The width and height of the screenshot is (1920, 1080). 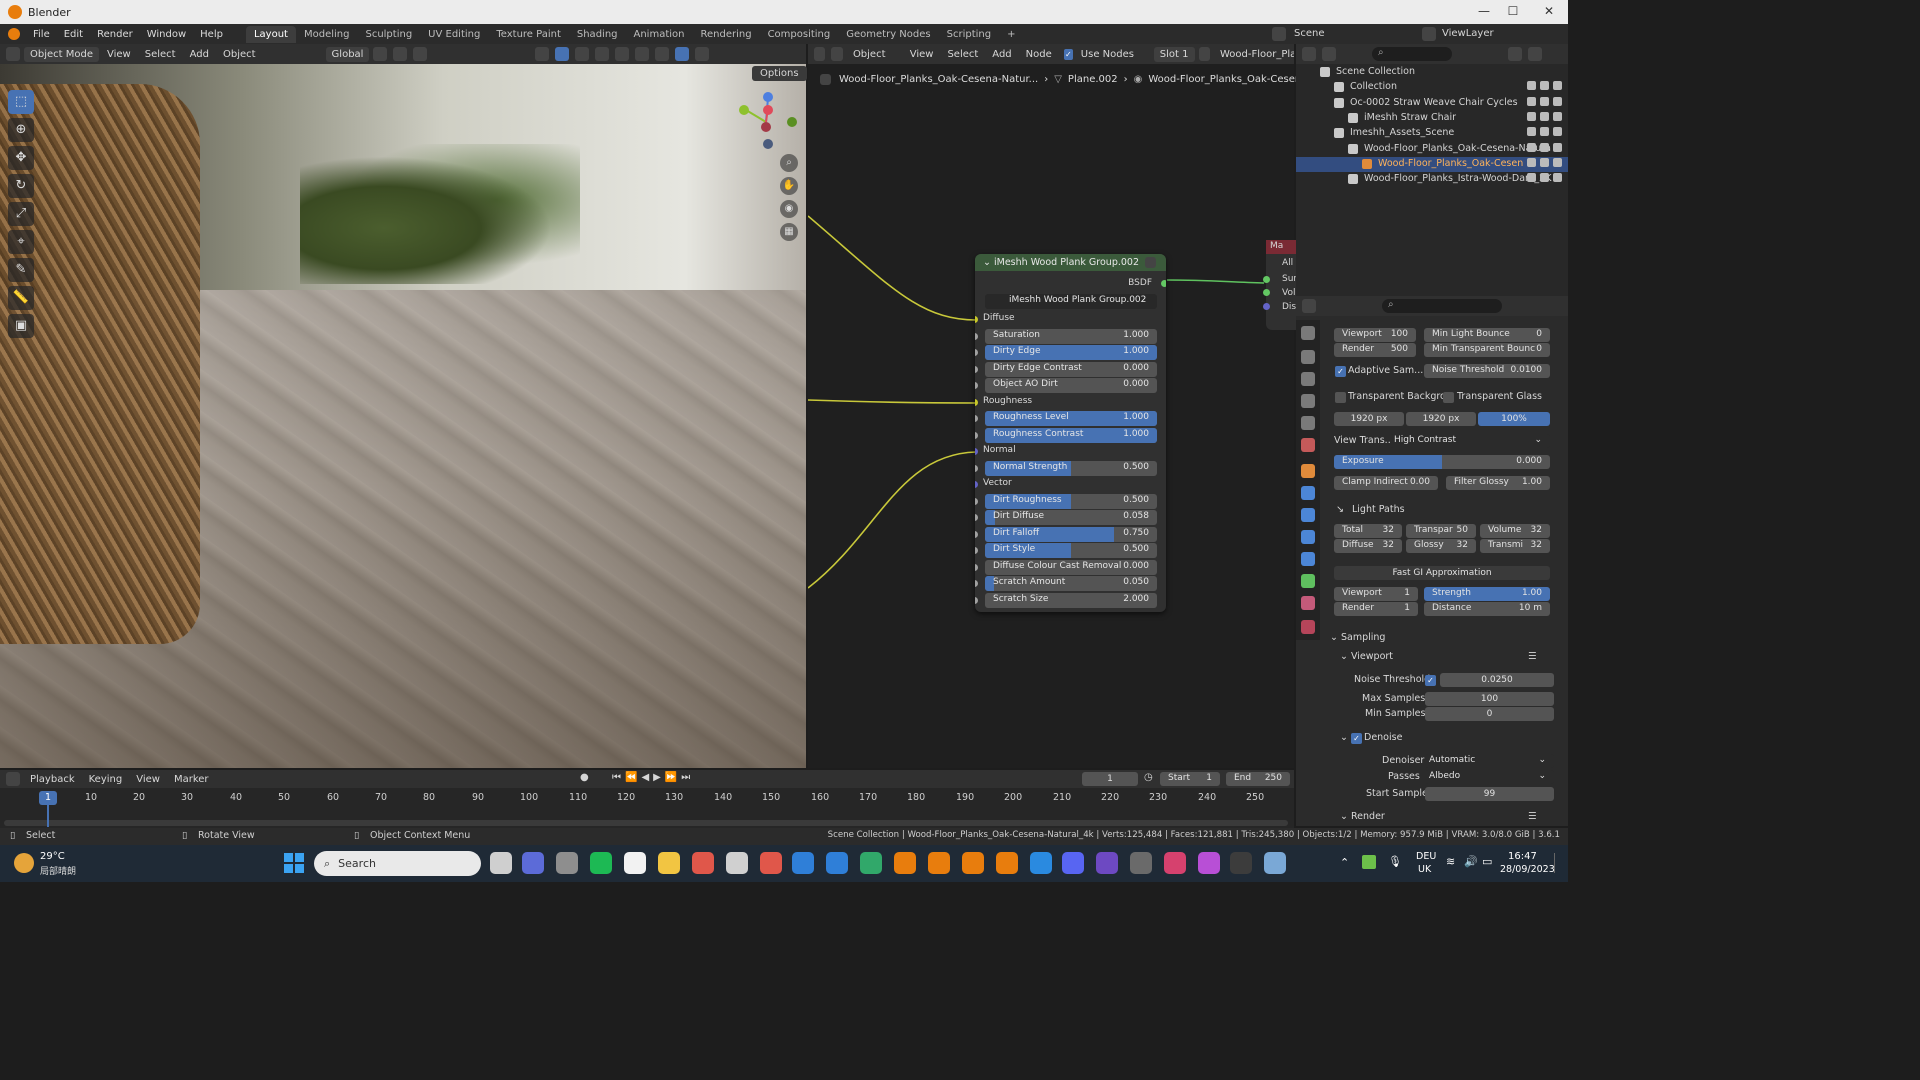 I want to click on denoiser-dropdown: Automatic ⌄, so click(x=1489, y=761).